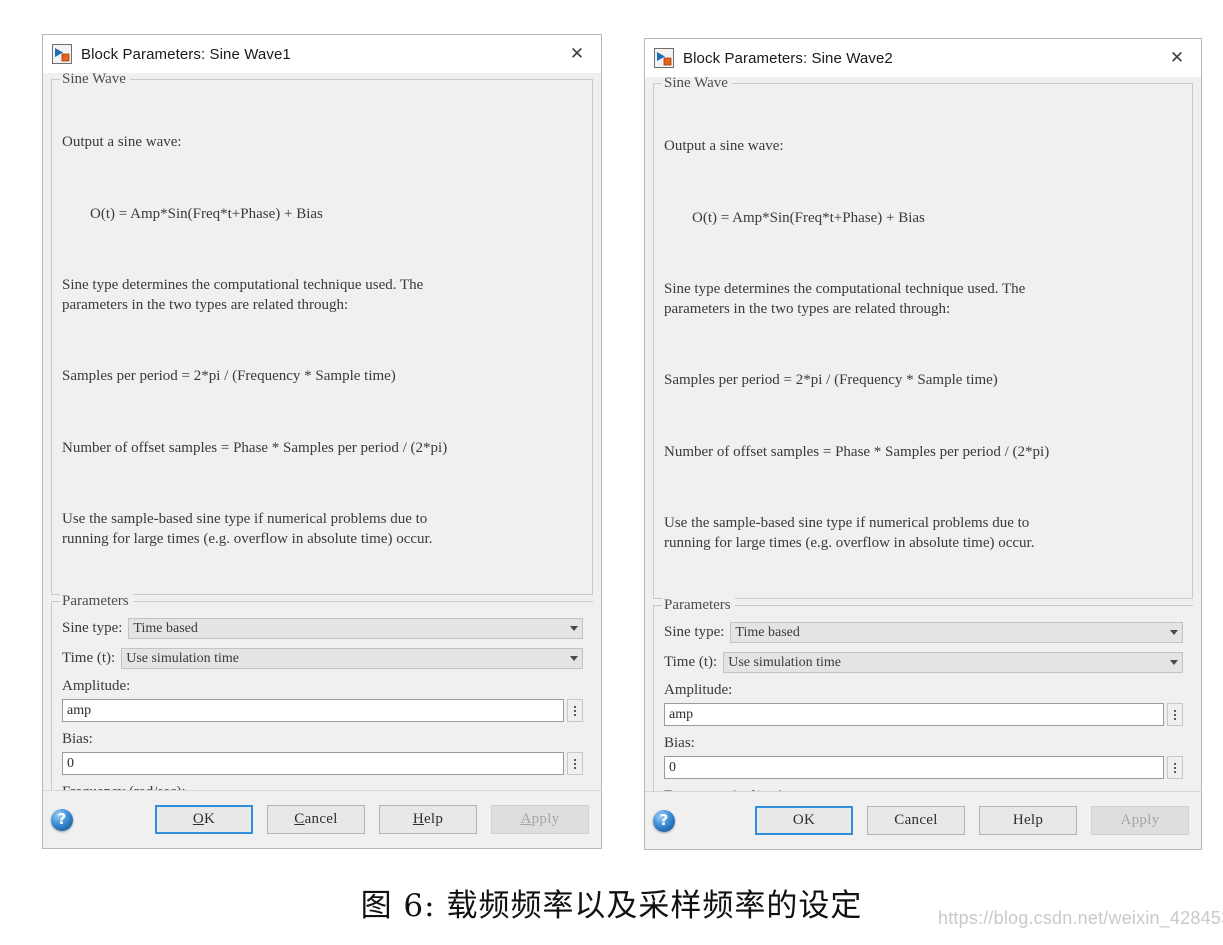  I want to click on dialog-title: Block Parameters: Sine Wave1, so click(186, 54).